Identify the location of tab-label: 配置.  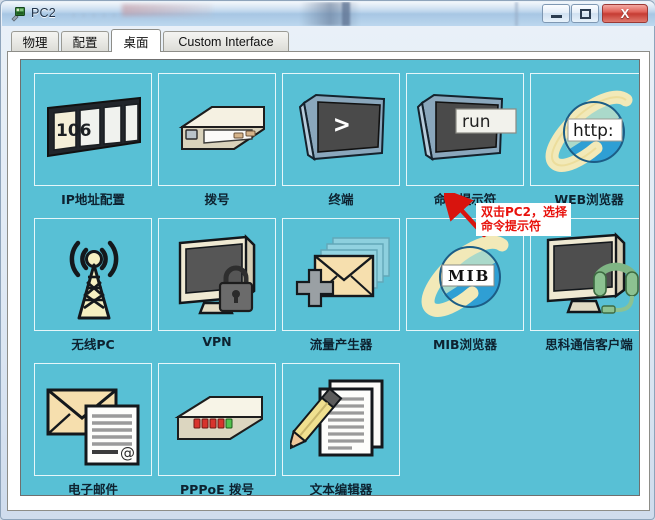
(85, 43).